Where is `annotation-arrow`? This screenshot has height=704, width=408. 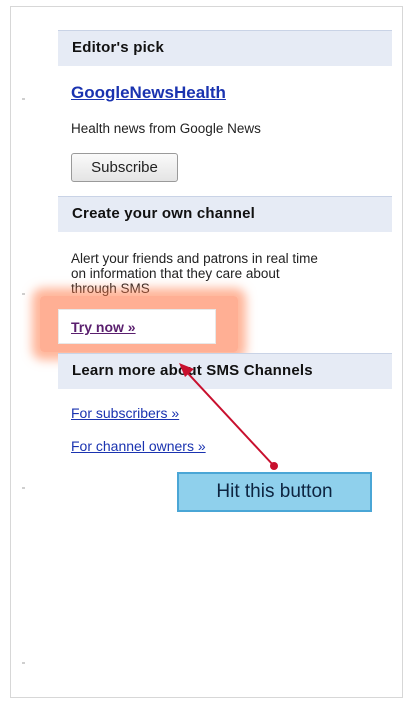
annotation-arrow is located at coordinates (228, 416).